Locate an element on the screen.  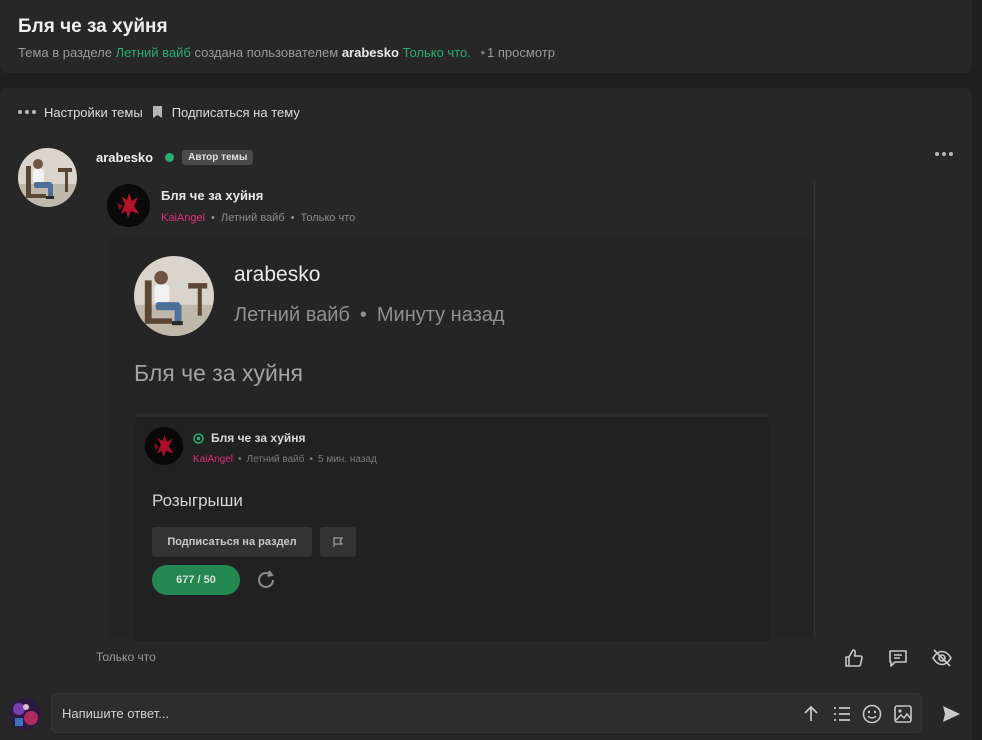
thread-views: 1 просмотр is located at coordinates (521, 52).